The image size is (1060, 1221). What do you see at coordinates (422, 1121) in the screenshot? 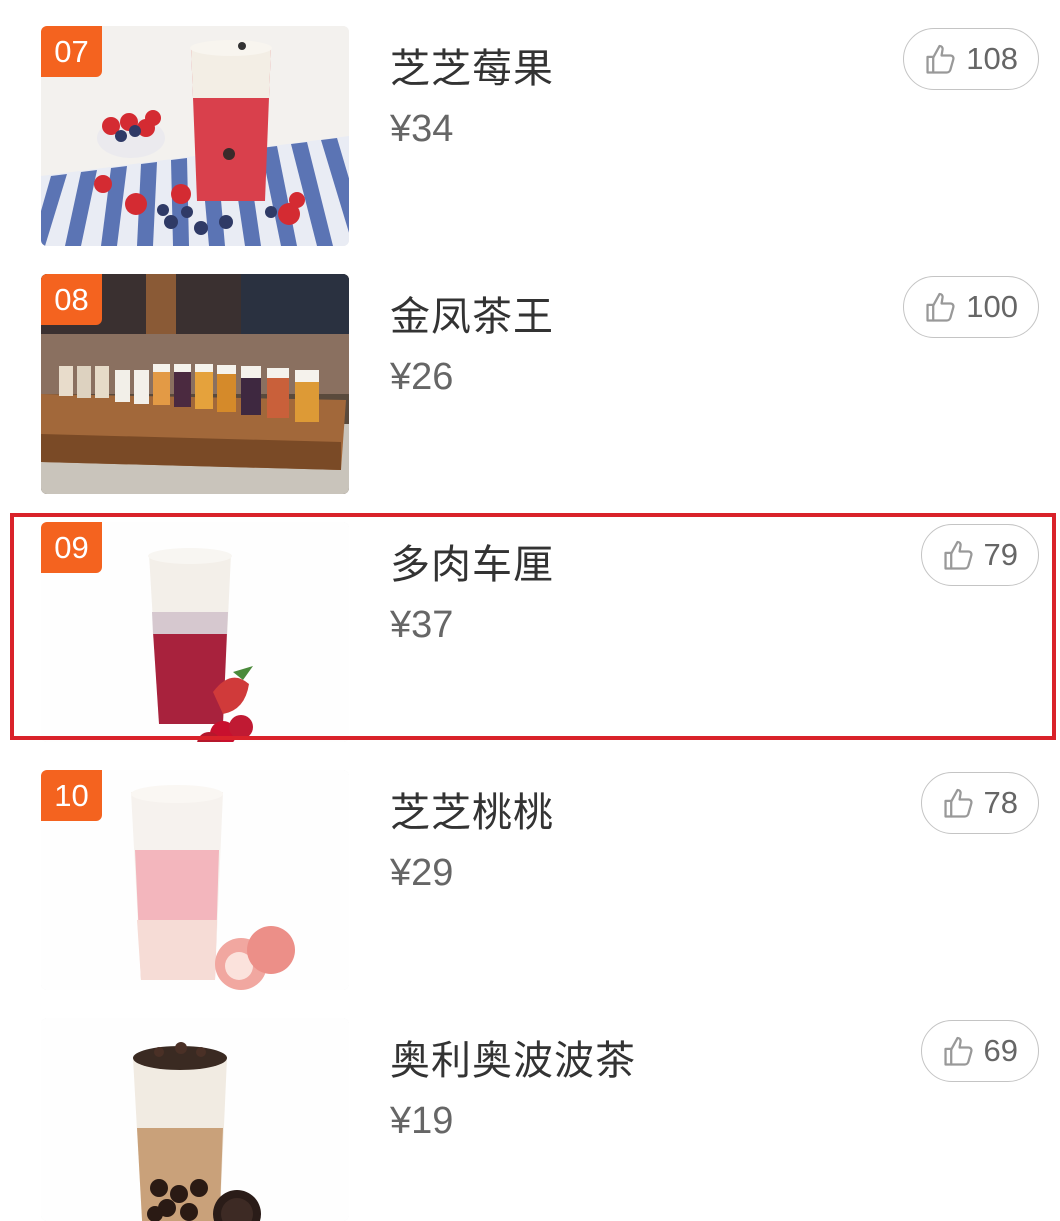
I see `product-price: ¥19` at bounding box center [422, 1121].